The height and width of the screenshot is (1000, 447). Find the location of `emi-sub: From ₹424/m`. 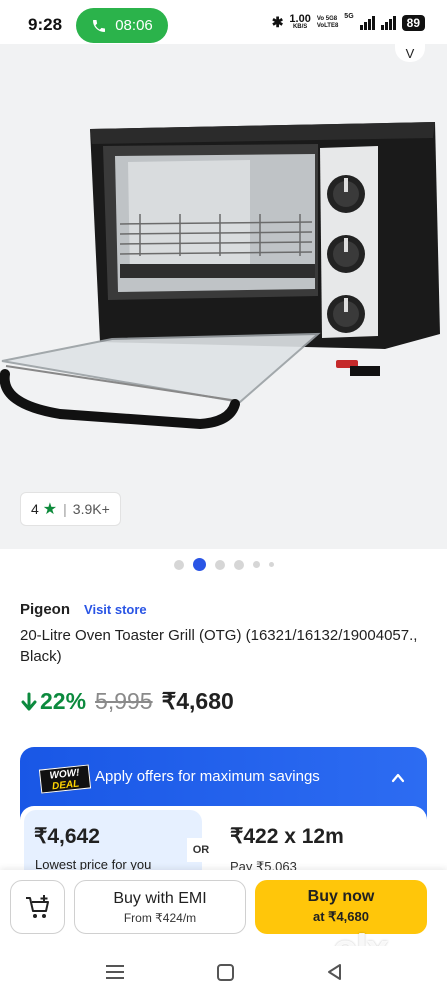

emi-sub: From ₹424/m is located at coordinates (160, 918).